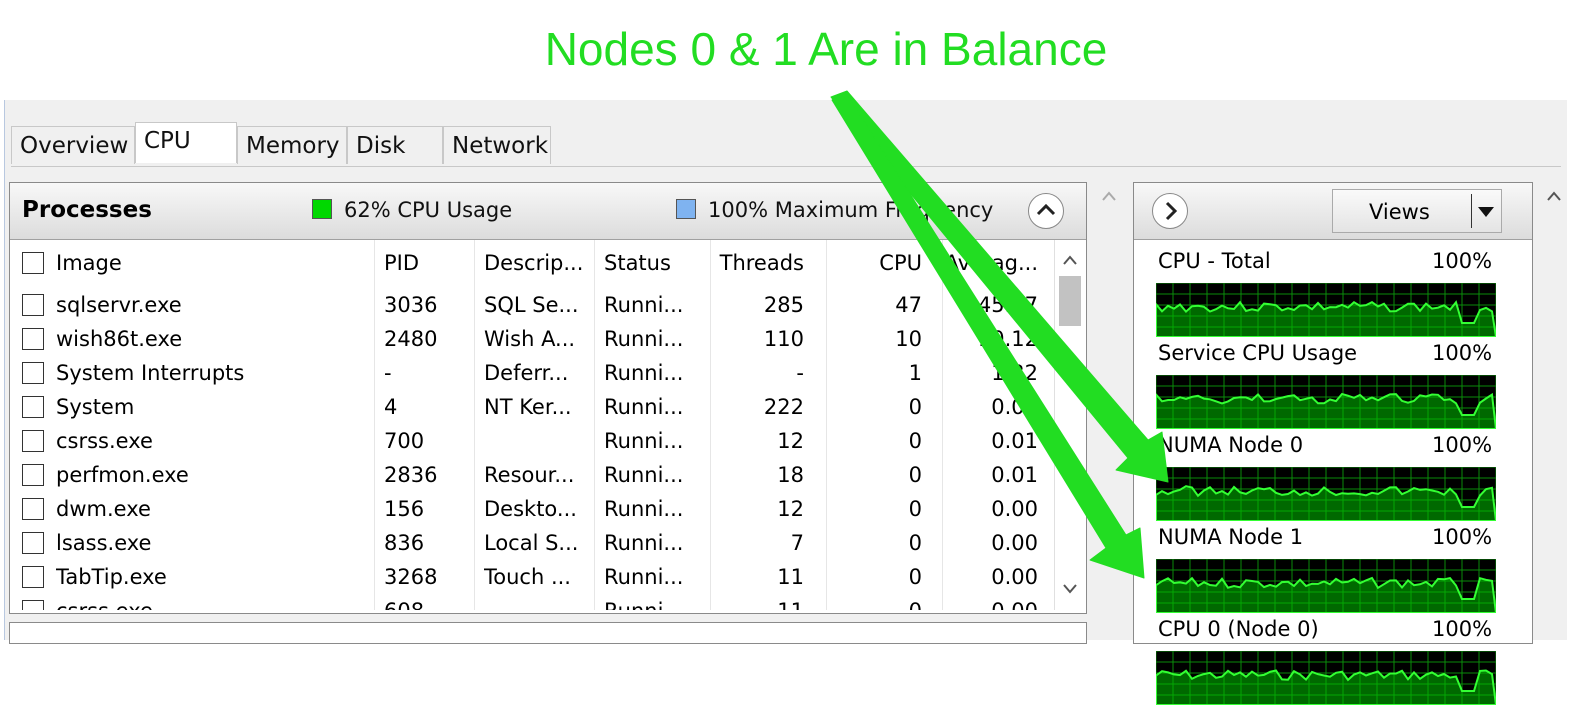  What do you see at coordinates (757, 373) in the screenshot?
I see `table-cell: -` at bounding box center [757, 373].